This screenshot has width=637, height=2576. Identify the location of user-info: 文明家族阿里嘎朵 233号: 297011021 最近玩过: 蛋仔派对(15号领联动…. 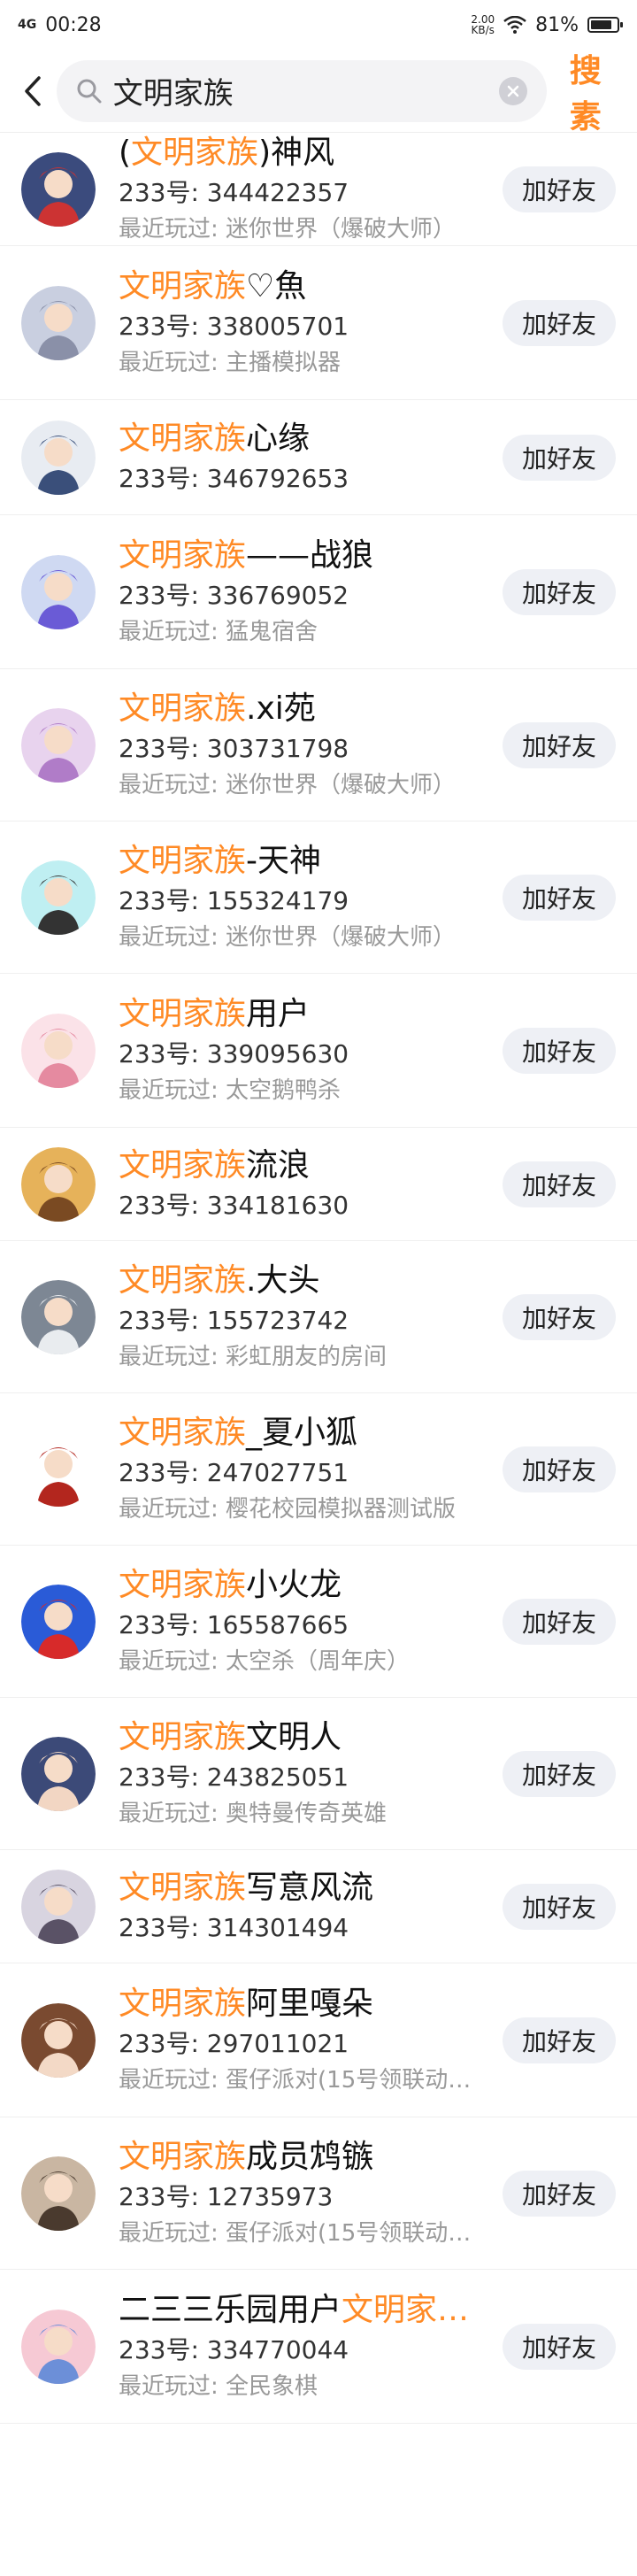
(303, 2040).